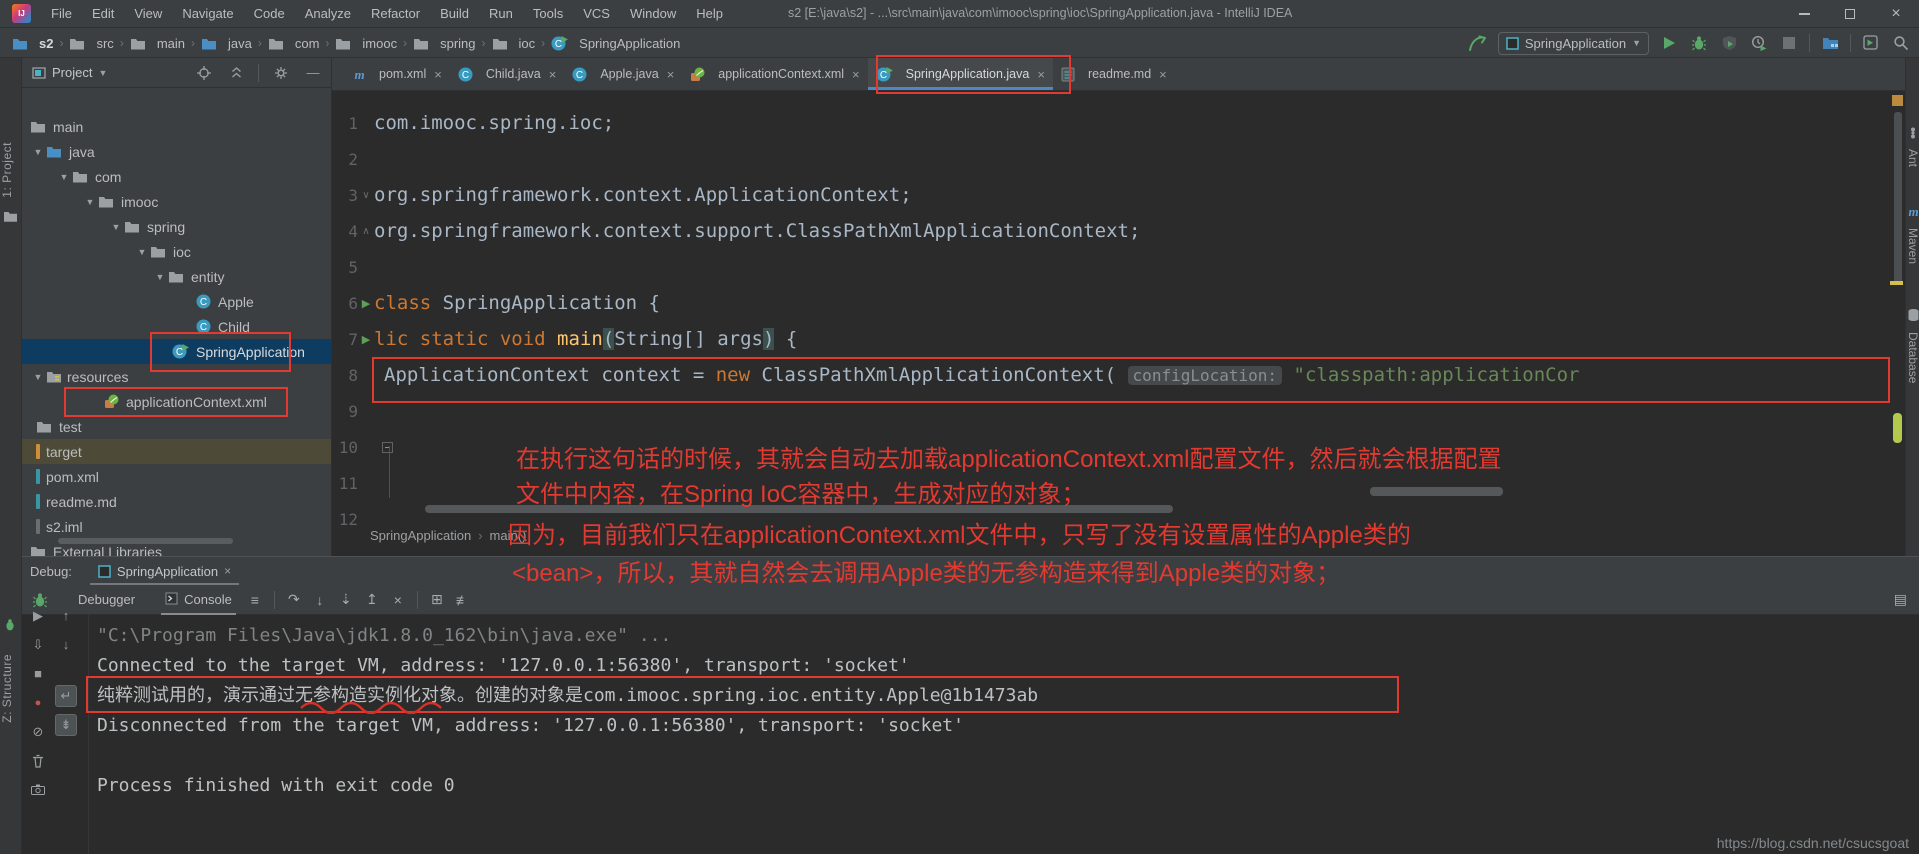 This screenshot has width=1919, height=854. I want to click on menu-refactor: Refactor, so click(395, 13).